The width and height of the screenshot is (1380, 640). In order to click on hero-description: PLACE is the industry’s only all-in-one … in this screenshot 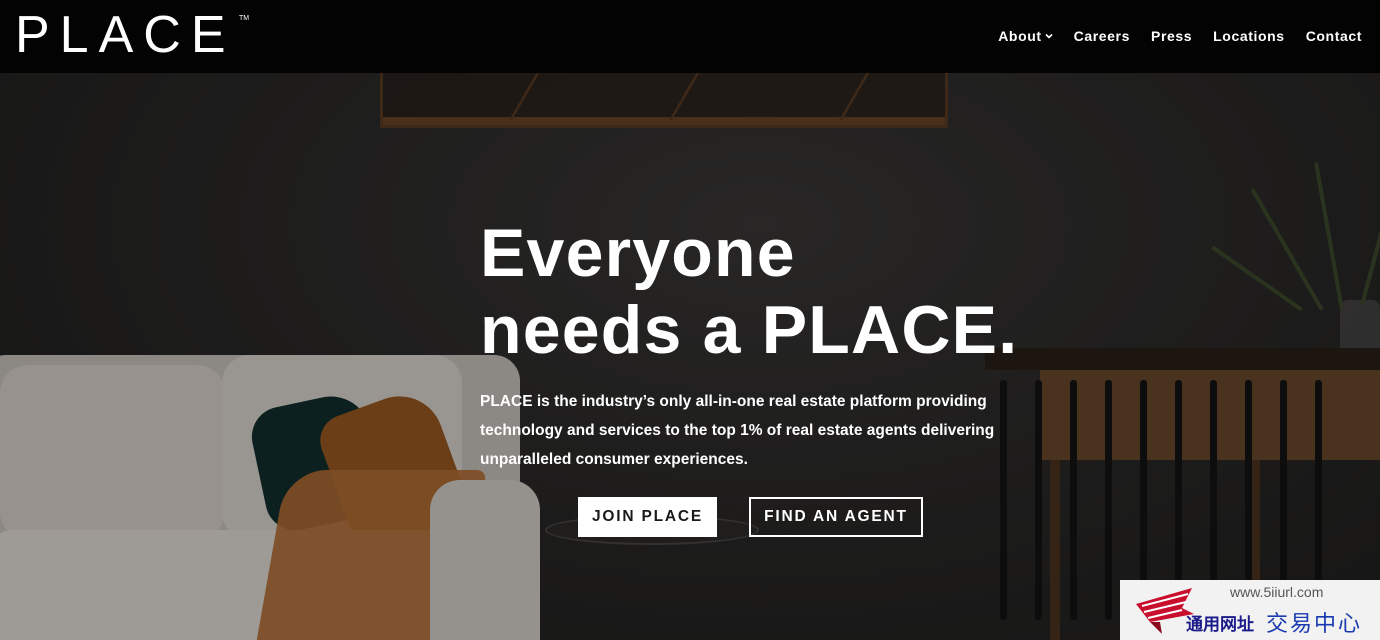, I will do `click(737, 430)`.